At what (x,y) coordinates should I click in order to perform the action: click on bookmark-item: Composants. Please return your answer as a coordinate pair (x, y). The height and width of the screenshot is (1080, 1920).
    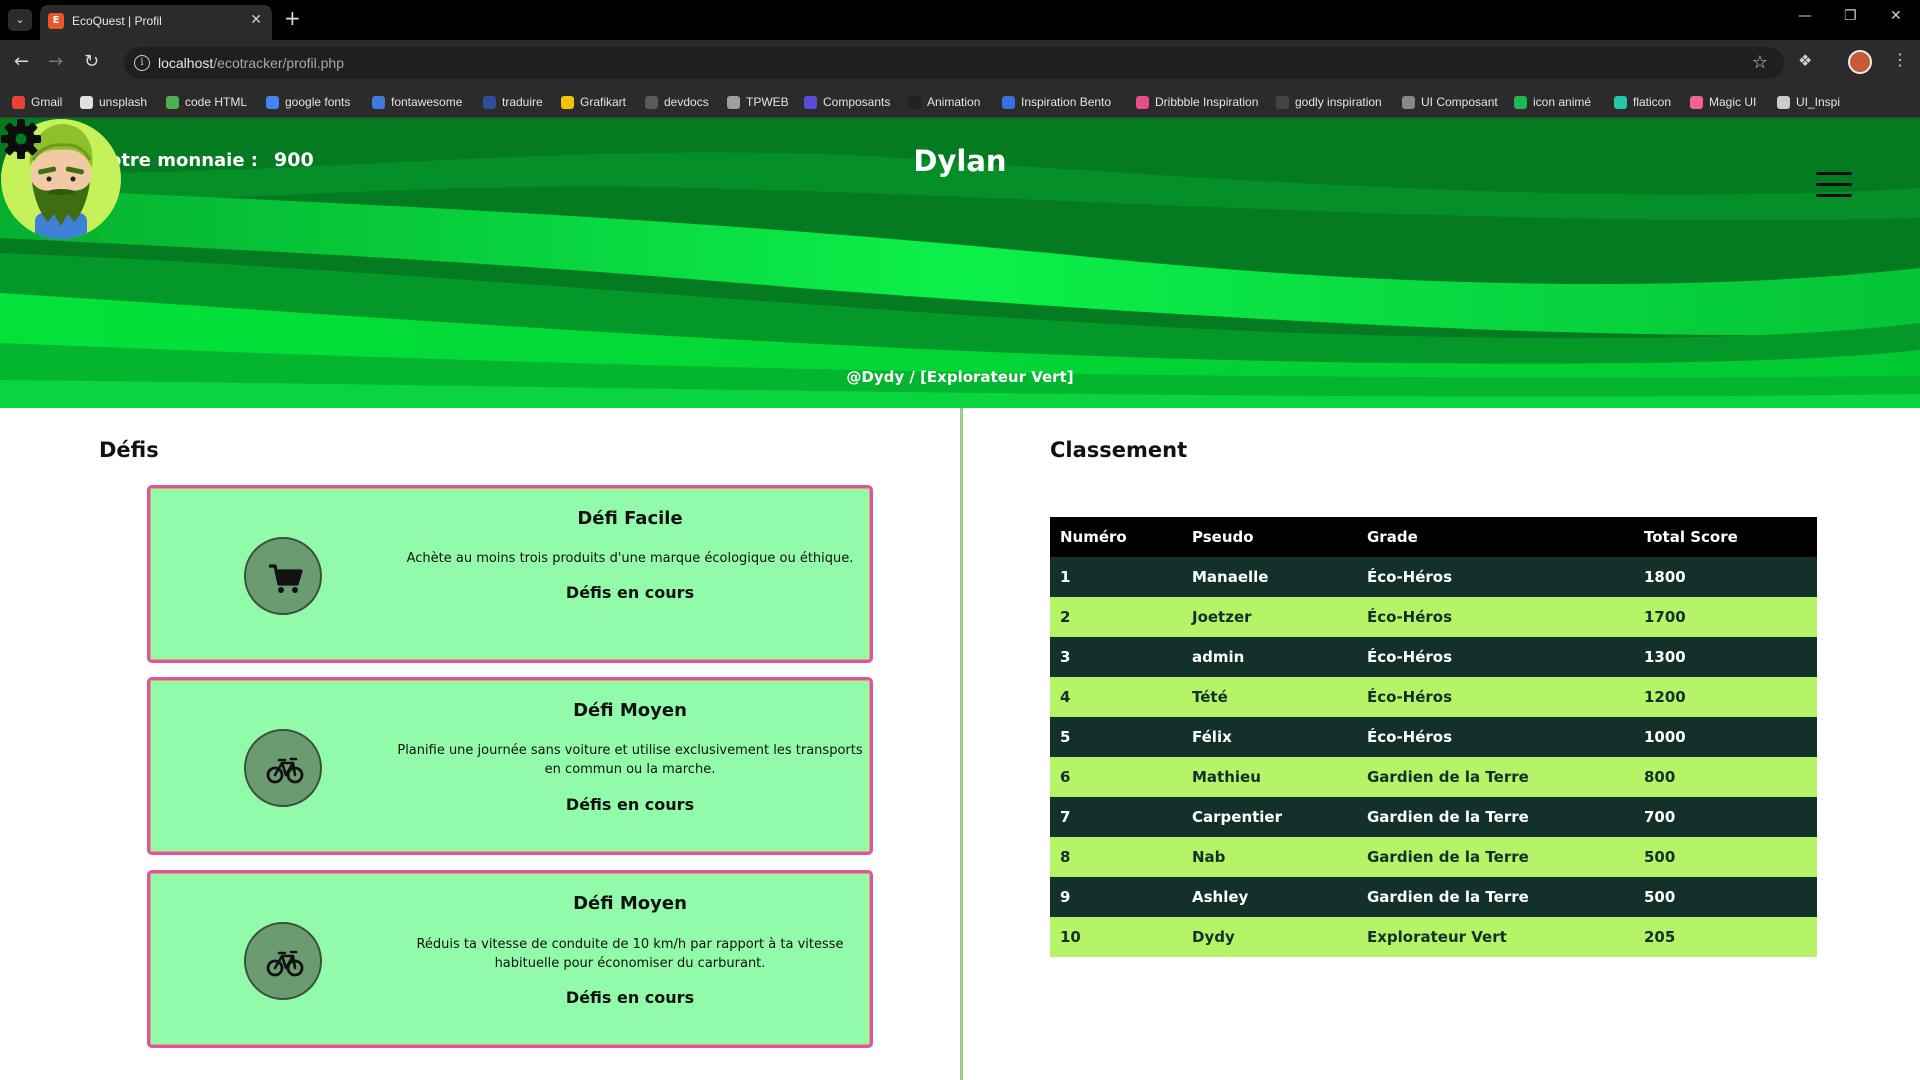
    Looking at the image, I should click on (847, 102).